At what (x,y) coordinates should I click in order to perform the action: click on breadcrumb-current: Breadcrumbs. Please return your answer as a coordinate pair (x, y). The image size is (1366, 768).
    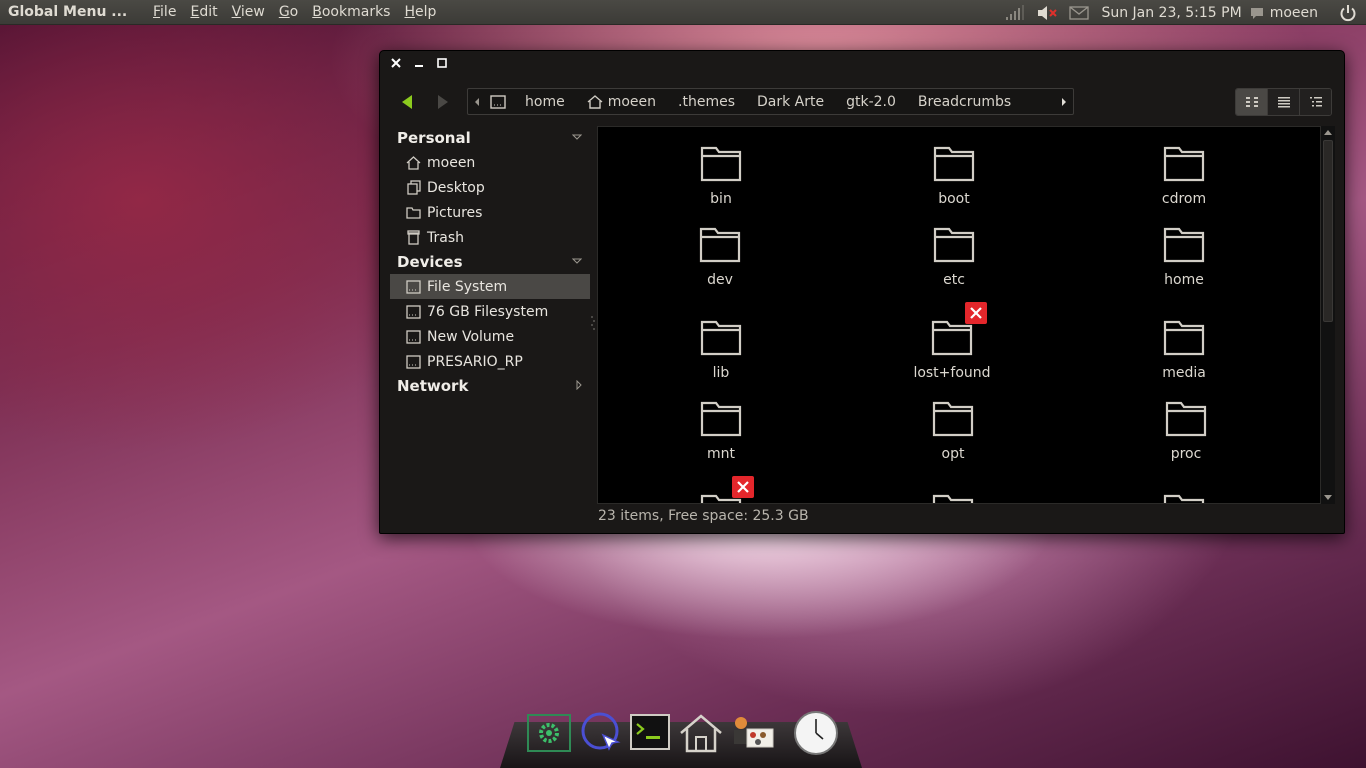
    Looking at the image, I should click on (964, 101).